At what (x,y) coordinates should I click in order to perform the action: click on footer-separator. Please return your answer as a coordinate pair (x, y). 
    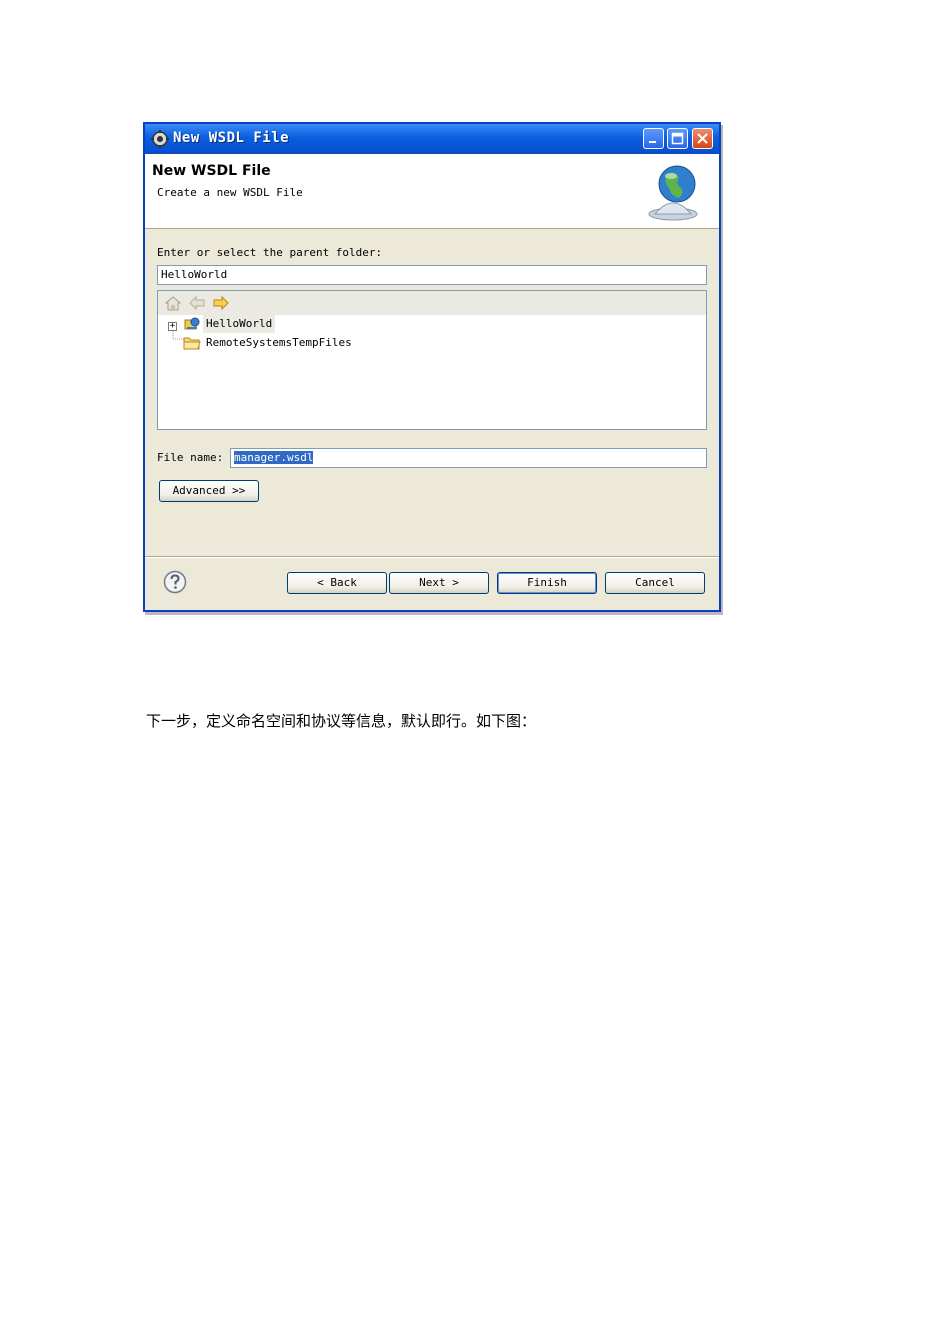
    Looking at the image, I should click on (432, 557).